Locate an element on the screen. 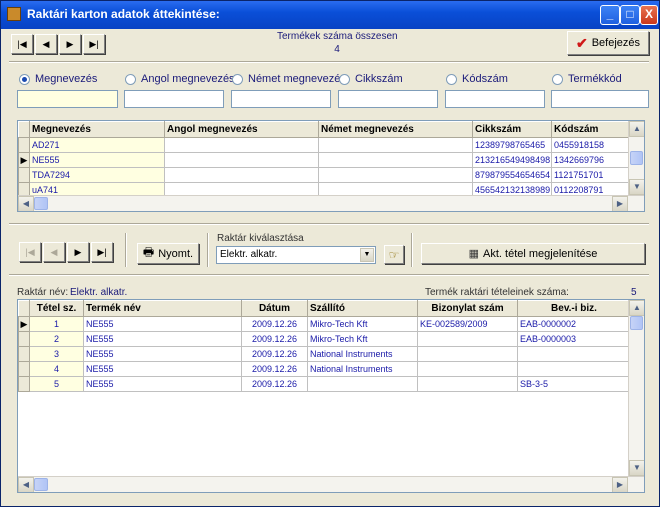 This screenshot has width=660, height=507. nav-last-button: ▶| is located at coordinates (94, 44).